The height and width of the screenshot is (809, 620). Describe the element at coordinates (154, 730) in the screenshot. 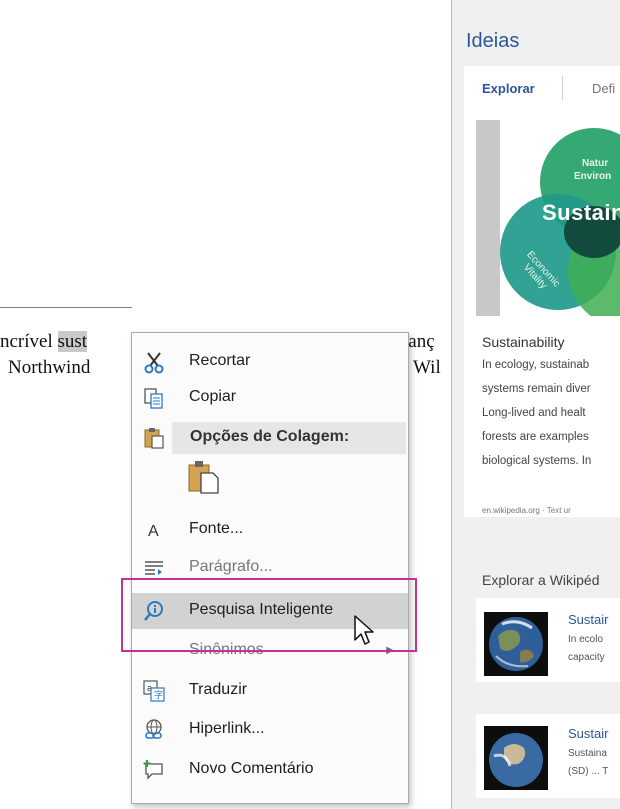

I see `hyperlink-icon` at that location.